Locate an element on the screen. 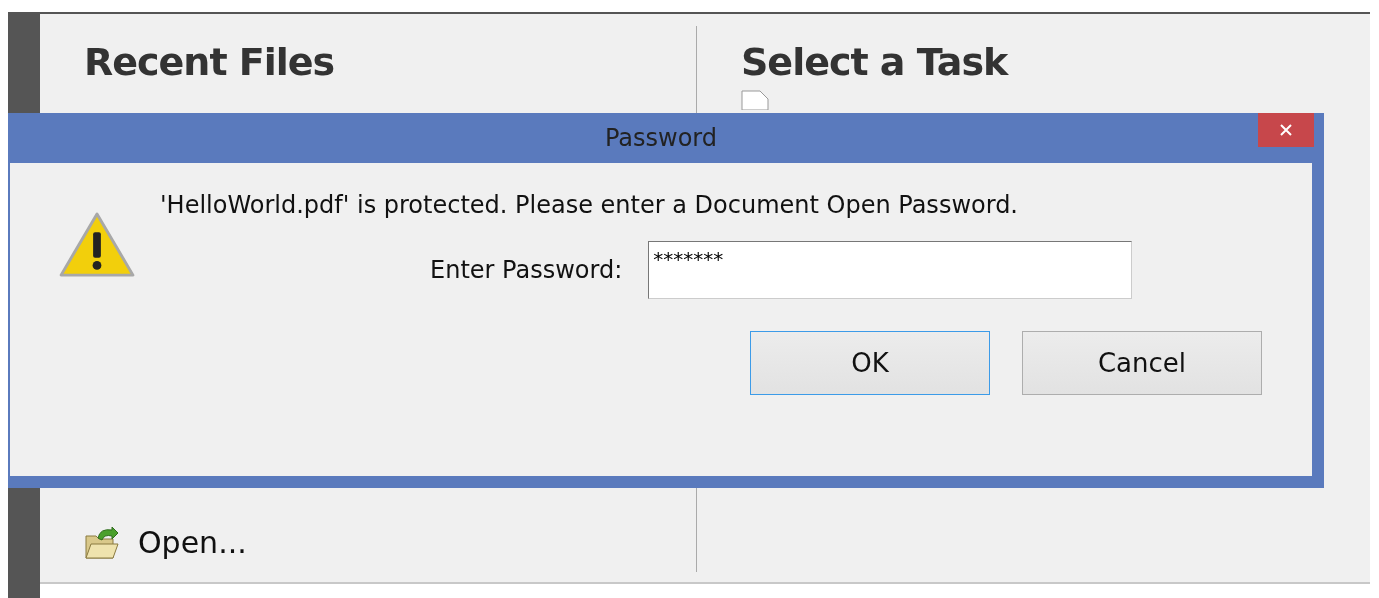  close-button is located at coordinates (1286, 130).